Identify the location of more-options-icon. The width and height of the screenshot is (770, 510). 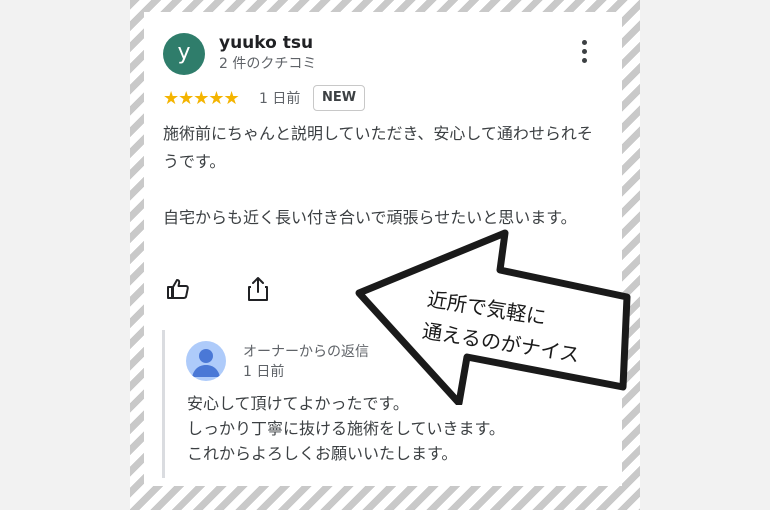
(584, 53).